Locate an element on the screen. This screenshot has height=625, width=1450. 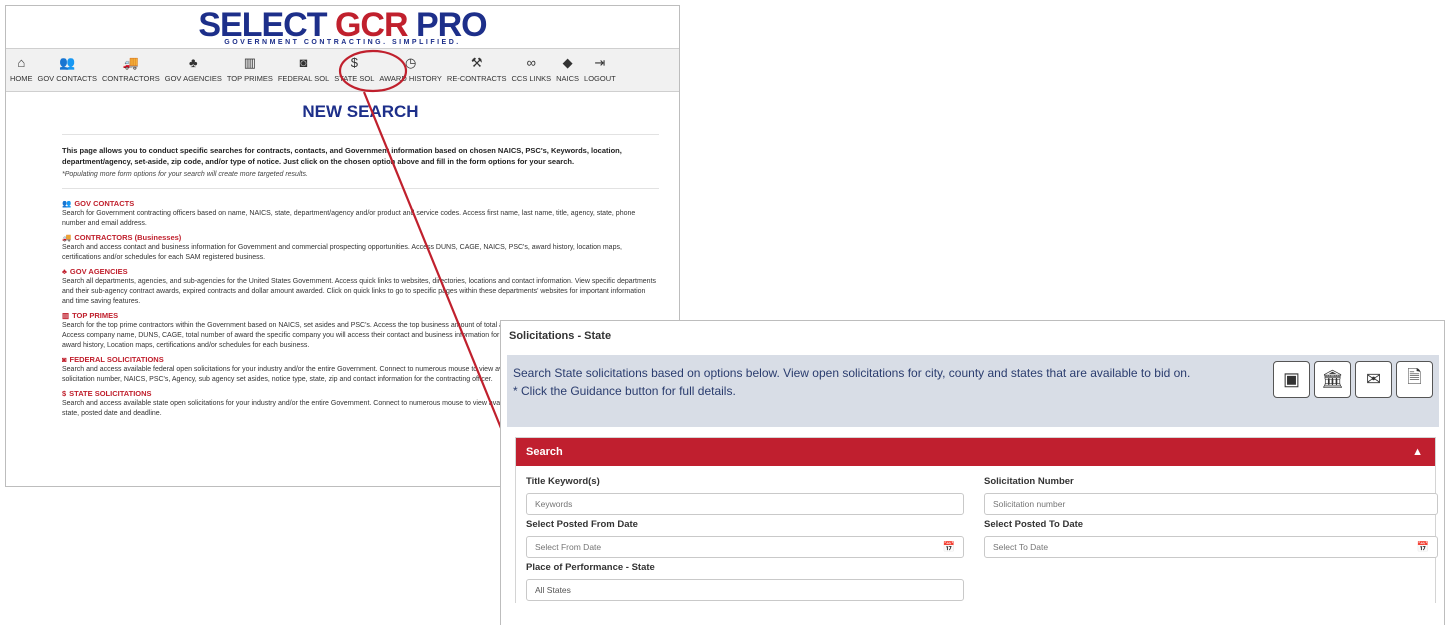
gavel-icon: ⚒ is located at coordinates (476, 62).